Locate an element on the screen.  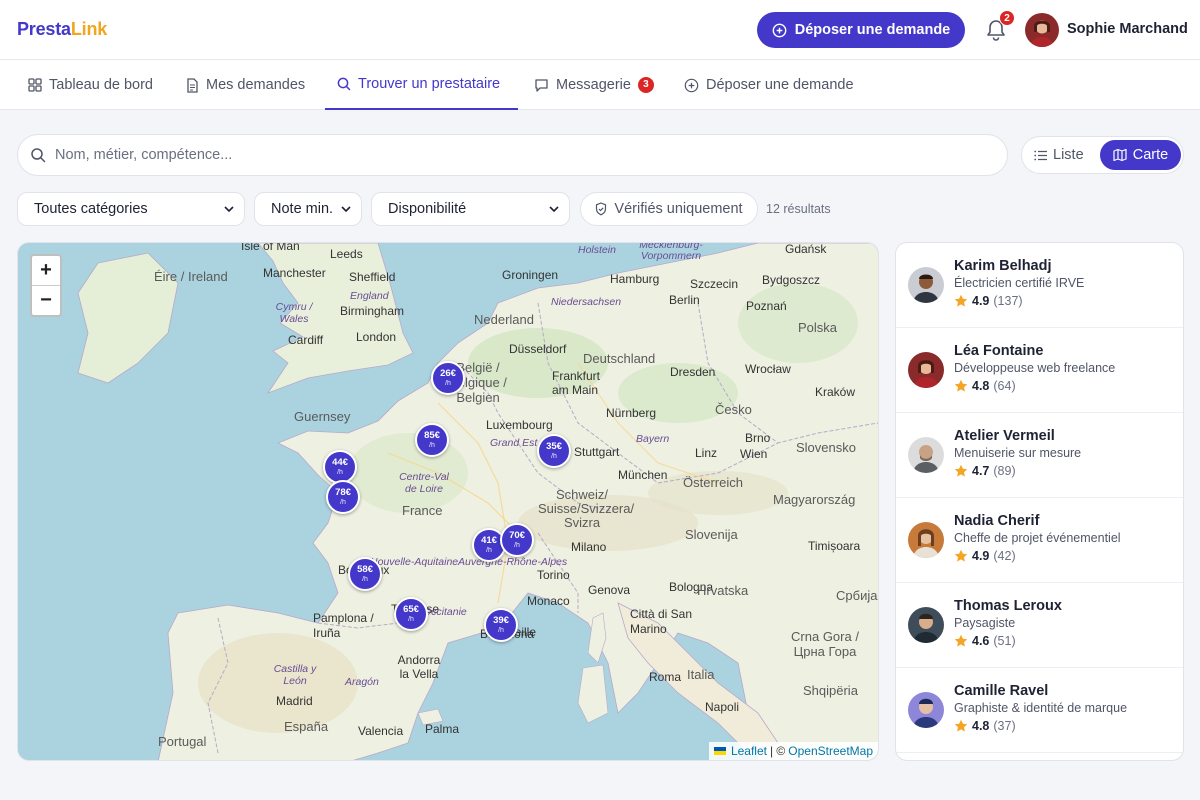
provider-name: Camille Ravel is located at coordinates (1001, 691).